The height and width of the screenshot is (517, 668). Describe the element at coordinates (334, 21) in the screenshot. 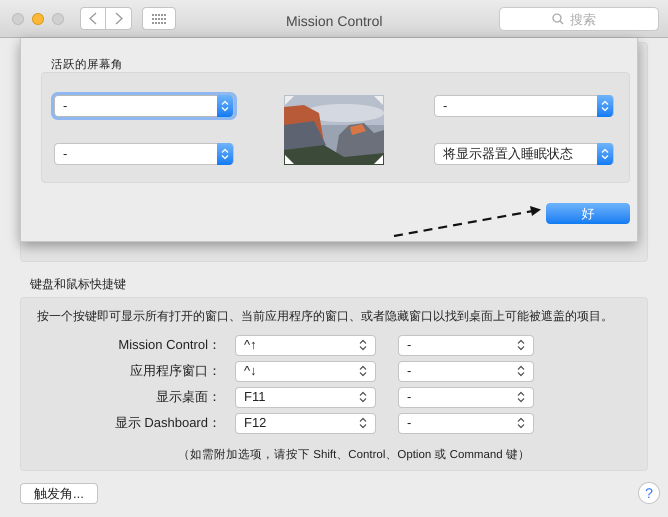

I see `window-title: Mission Control` at that location.